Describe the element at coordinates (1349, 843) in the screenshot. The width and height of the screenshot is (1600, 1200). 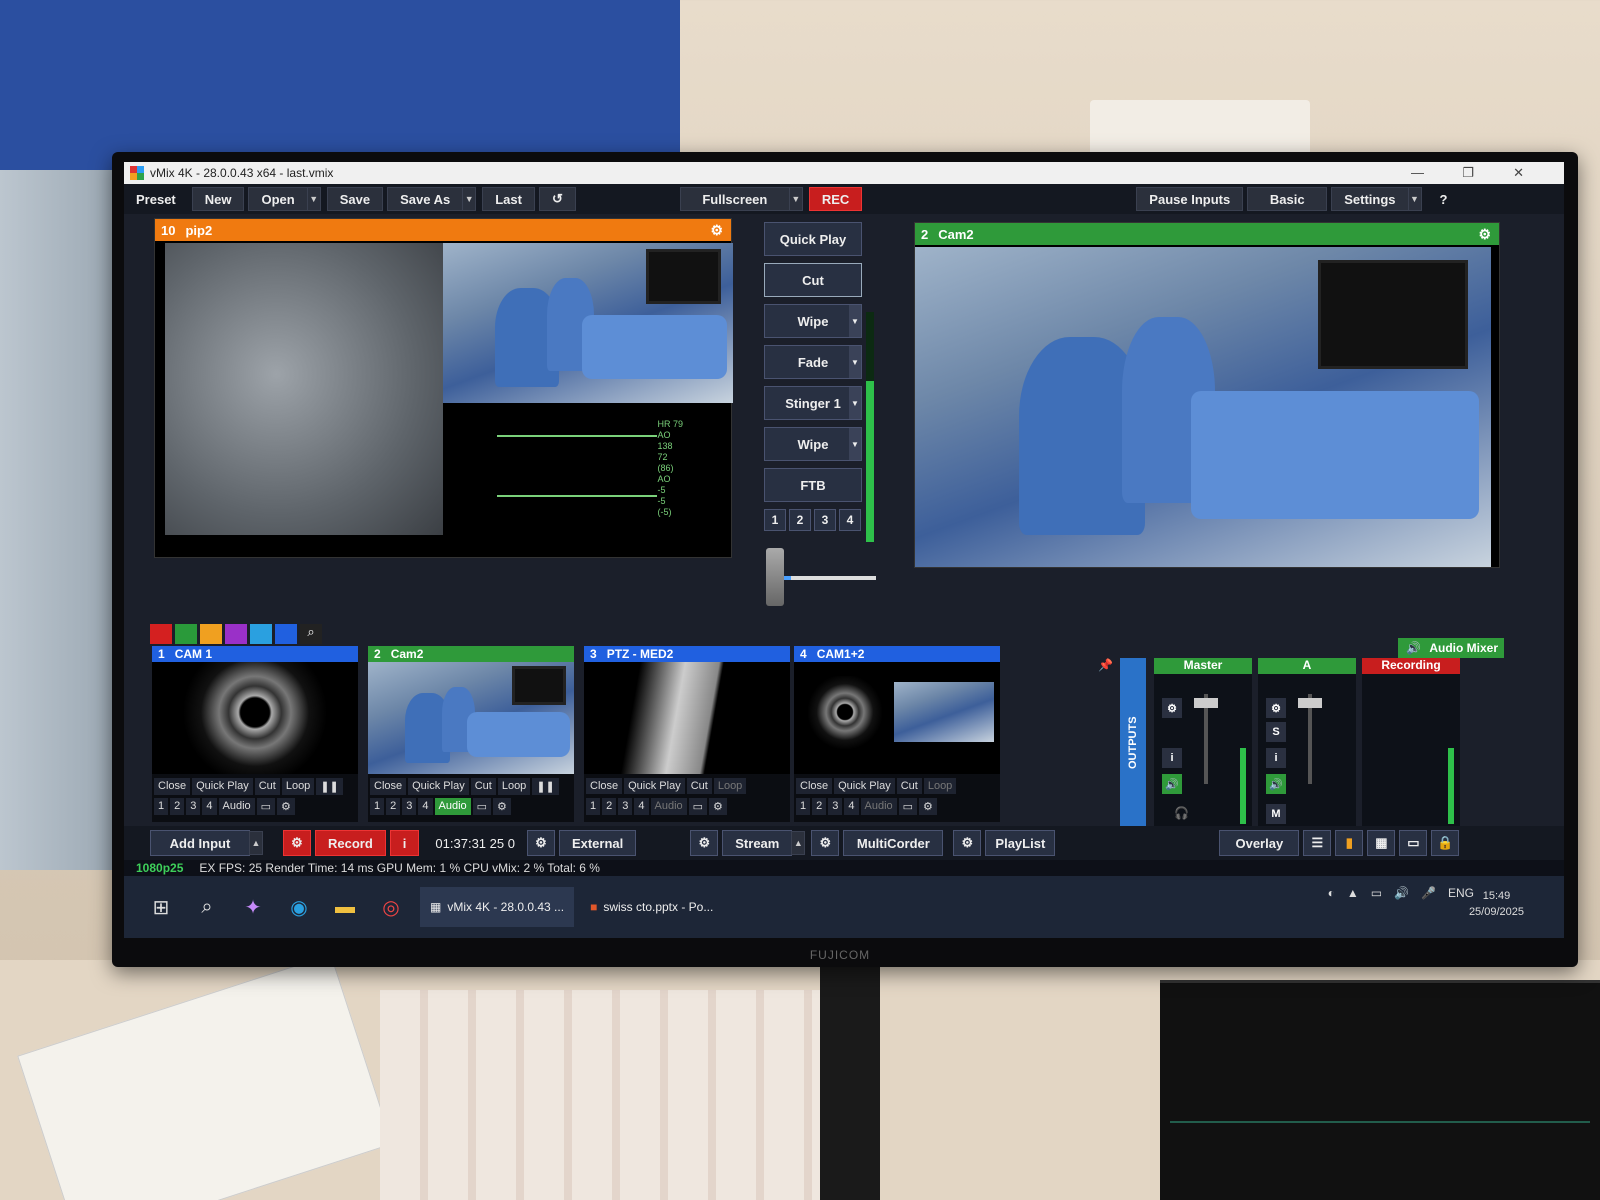
I see `chart-icon: ▮` at that location.